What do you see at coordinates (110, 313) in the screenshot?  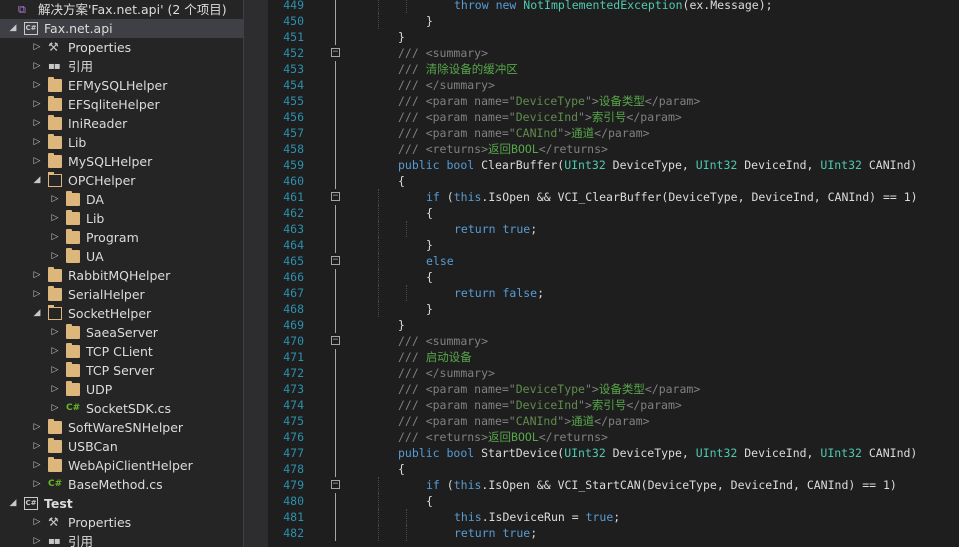 I see `tree-item-label: SocketHelper` at bounding box center [110, 313].